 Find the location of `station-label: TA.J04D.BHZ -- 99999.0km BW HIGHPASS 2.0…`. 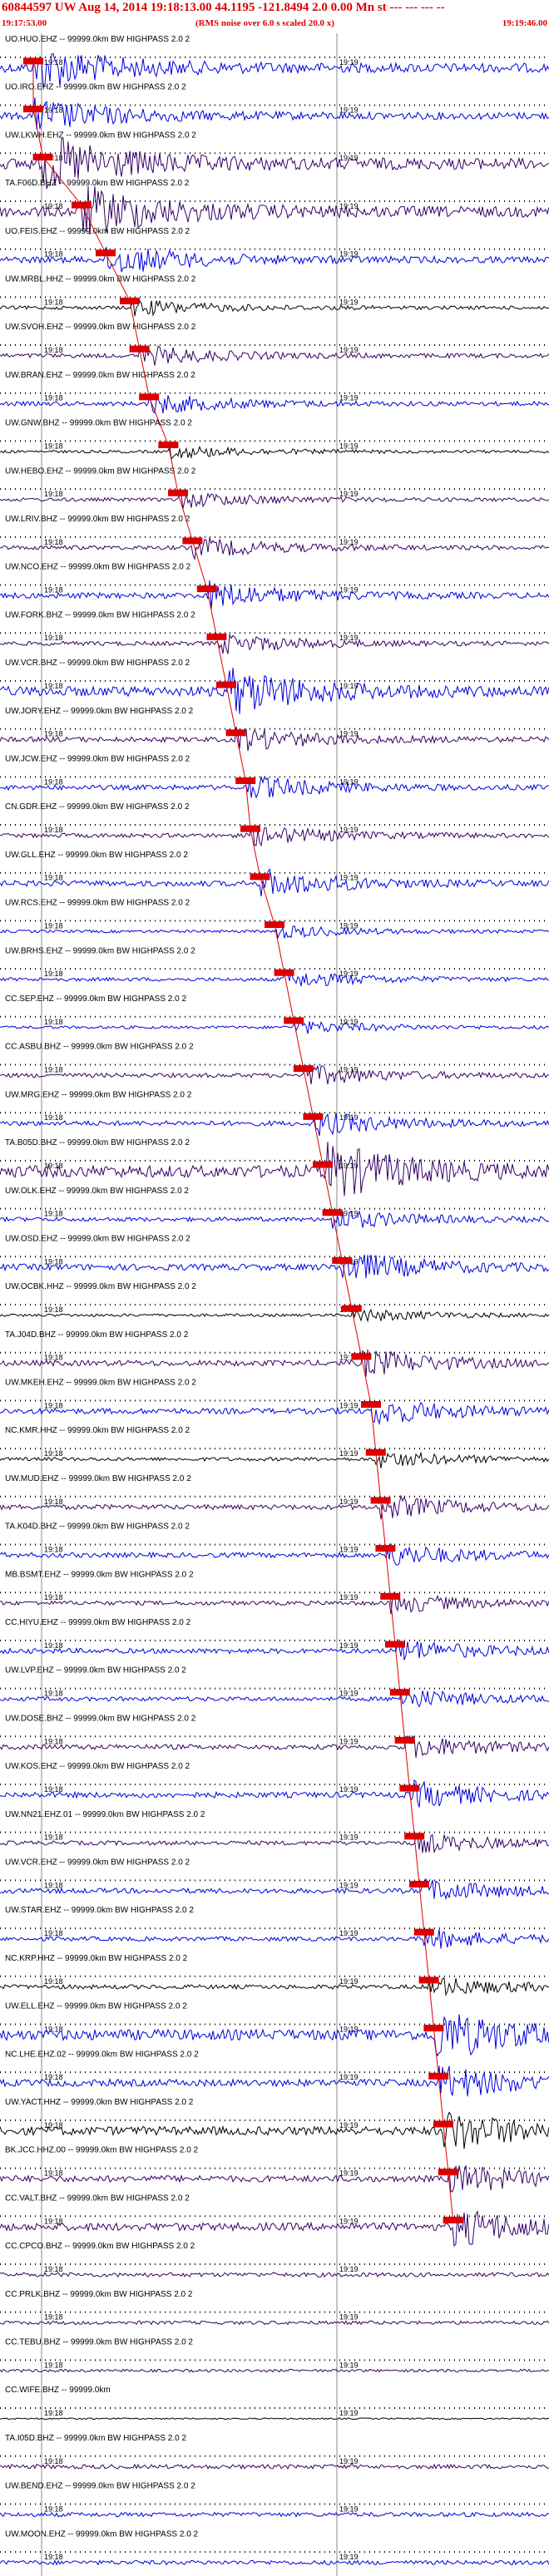

station-label: TA.J04D.BHZ -- 99999.0km BW HIGHPASS 2.0… is located at coordinates (97, 1335).